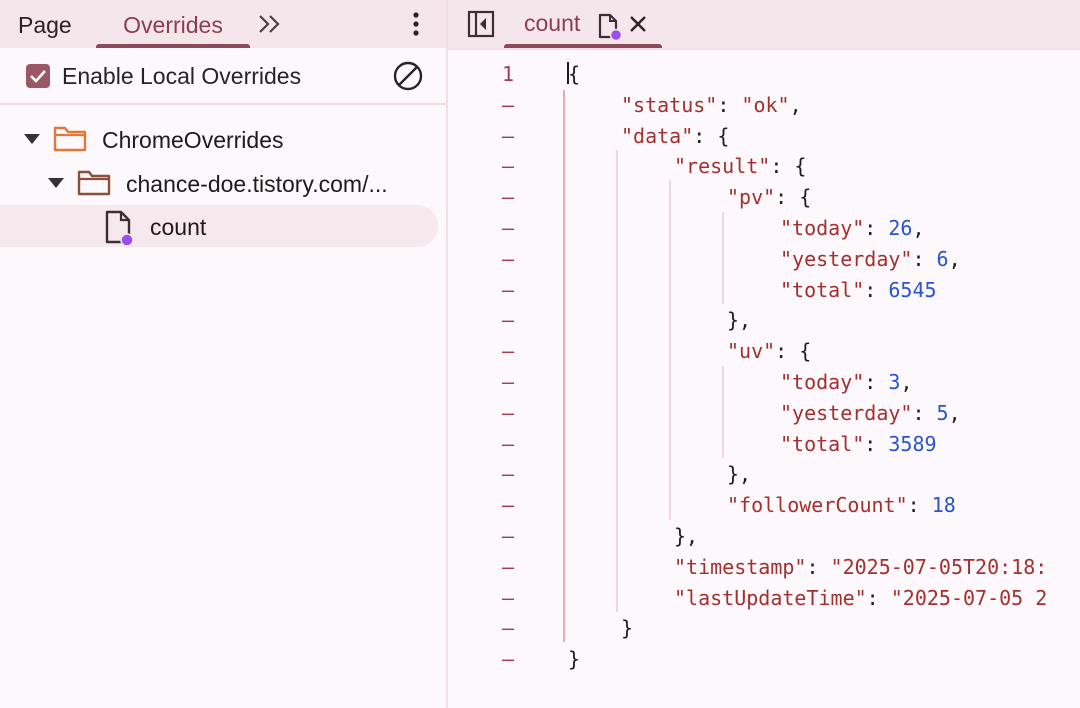  I want to click on code-line: – "lastUpdateTime": "2025-07-05 2, so click(764, 597).